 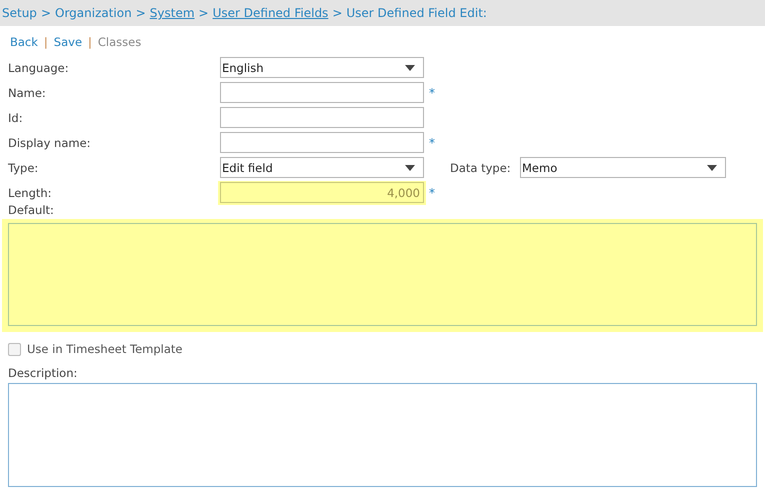 What do you see at coordinates (30, 193) in the screenshot?
I see `field-label: Length:` at bounding box center [30, 193].